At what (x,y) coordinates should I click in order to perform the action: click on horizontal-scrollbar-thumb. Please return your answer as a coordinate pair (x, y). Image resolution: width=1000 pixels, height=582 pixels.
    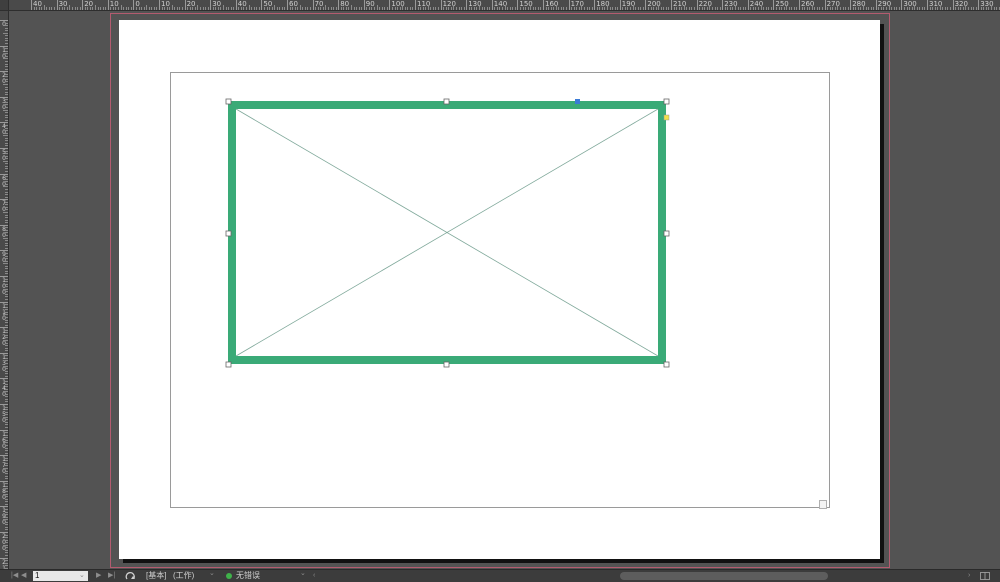
    Looking at the image, I should click on (724, 576).